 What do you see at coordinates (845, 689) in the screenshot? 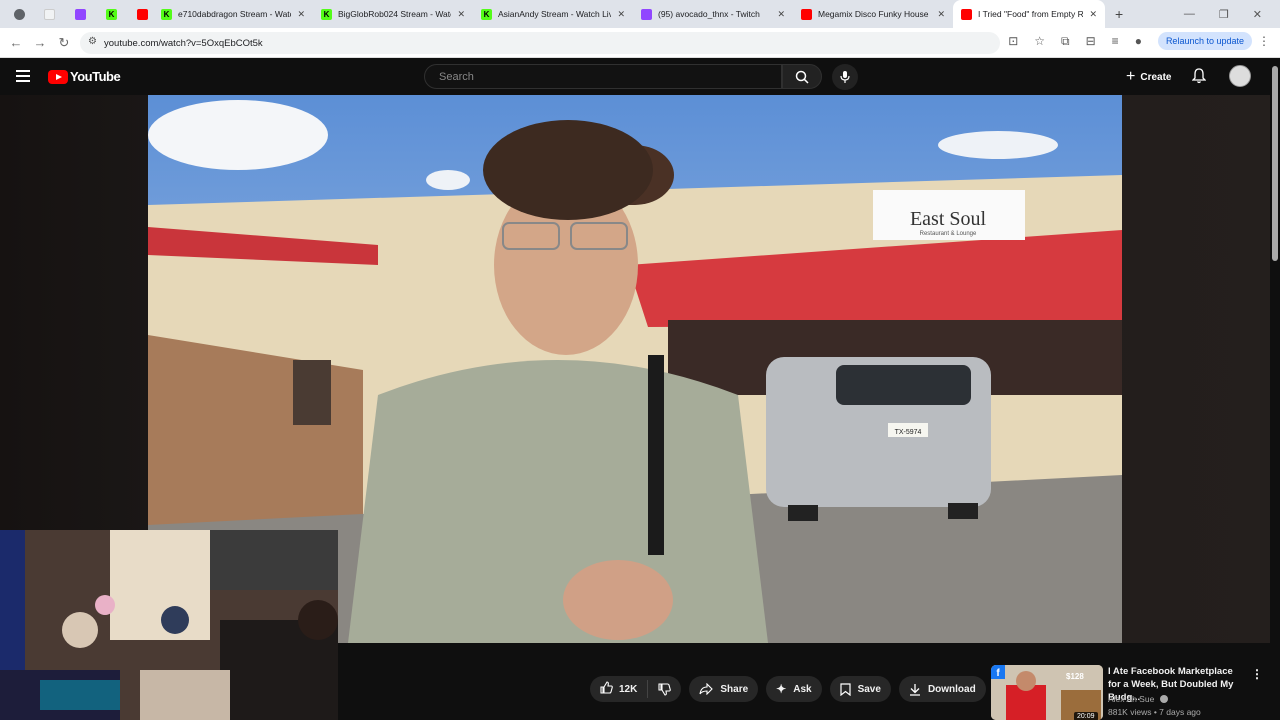
I see `bookmark-icon` at bounding box center [845, 689].